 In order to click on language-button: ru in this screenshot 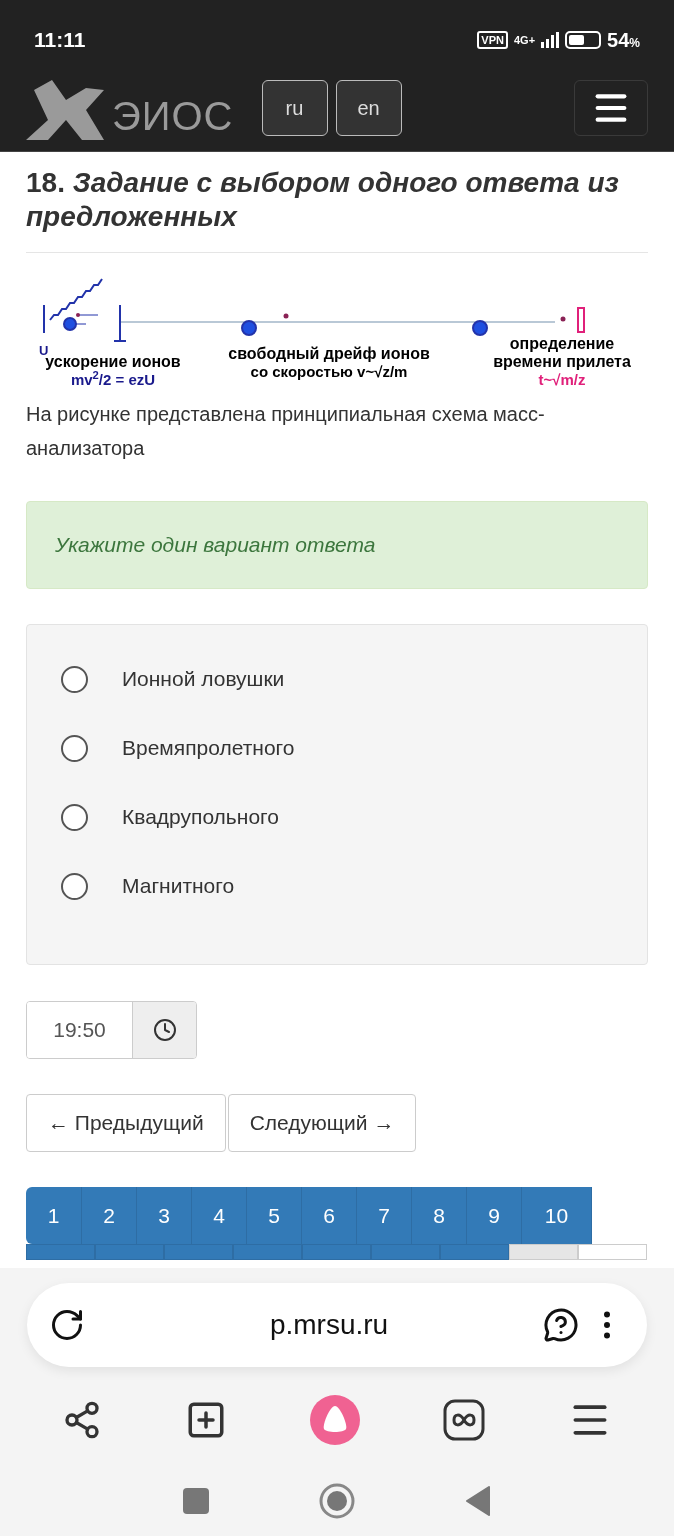, I will do `click(294, 108)`.